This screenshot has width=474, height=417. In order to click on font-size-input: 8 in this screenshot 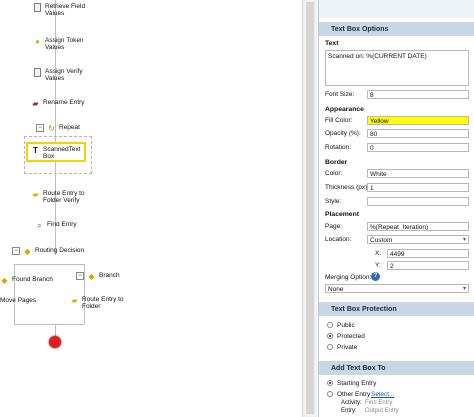, I will do `click(418, 94)`.